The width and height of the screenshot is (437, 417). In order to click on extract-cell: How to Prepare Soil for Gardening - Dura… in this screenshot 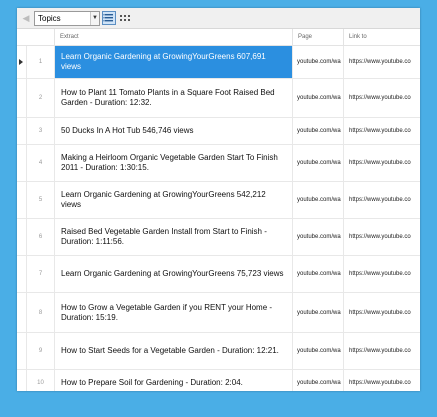, I will do `click(174, 380)`.